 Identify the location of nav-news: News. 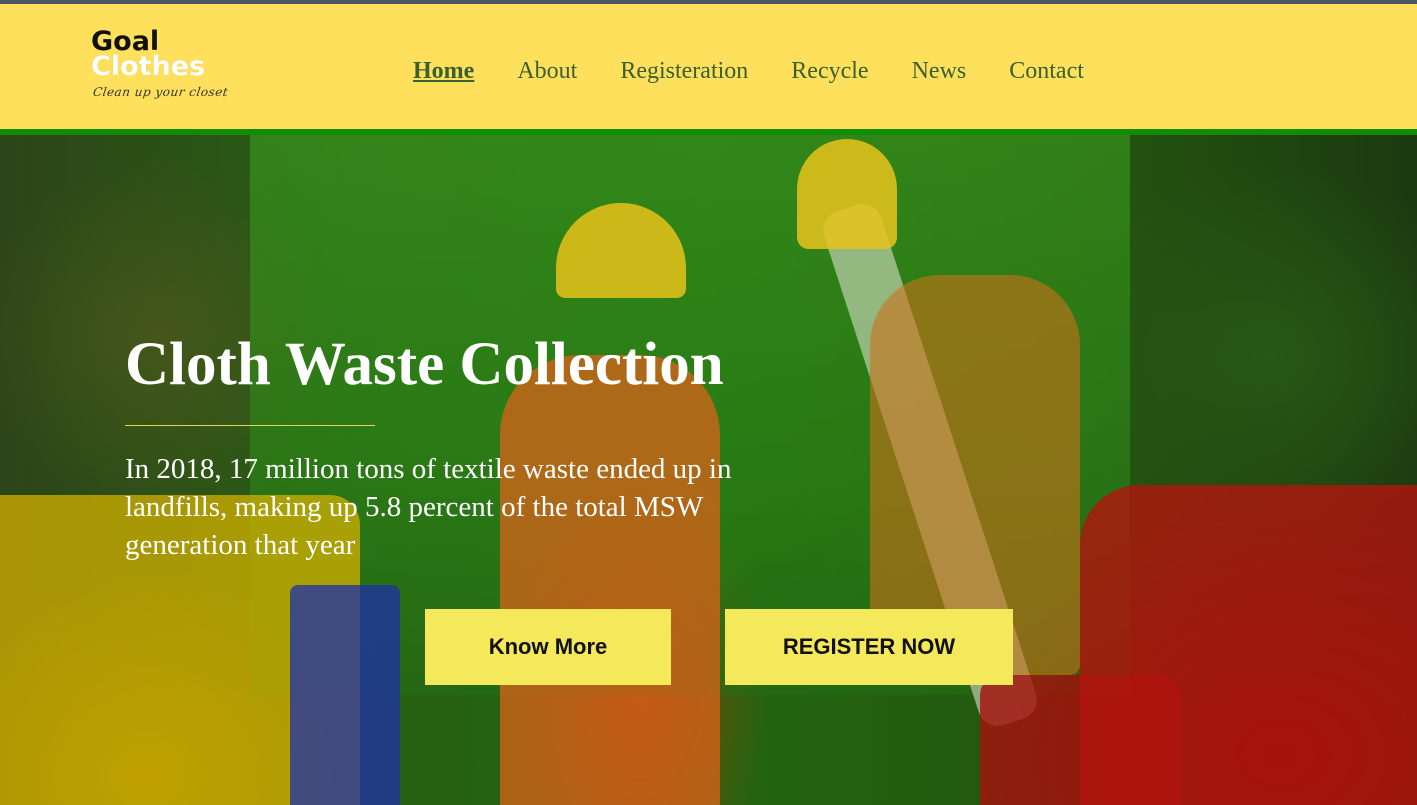
(939, 71).